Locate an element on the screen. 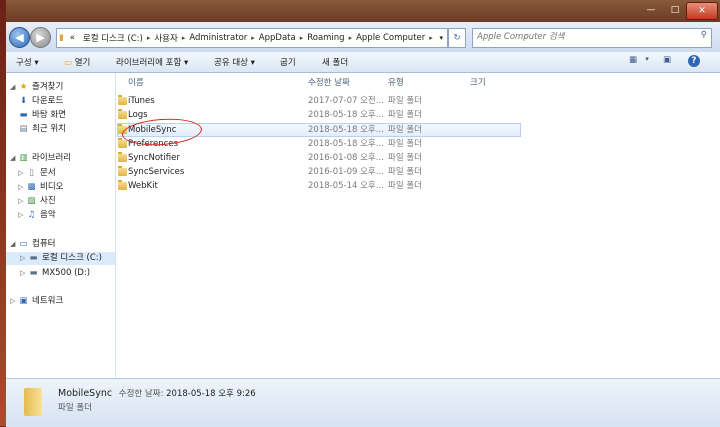  column-header-type: 유형 is located at coordinates (396, 82).